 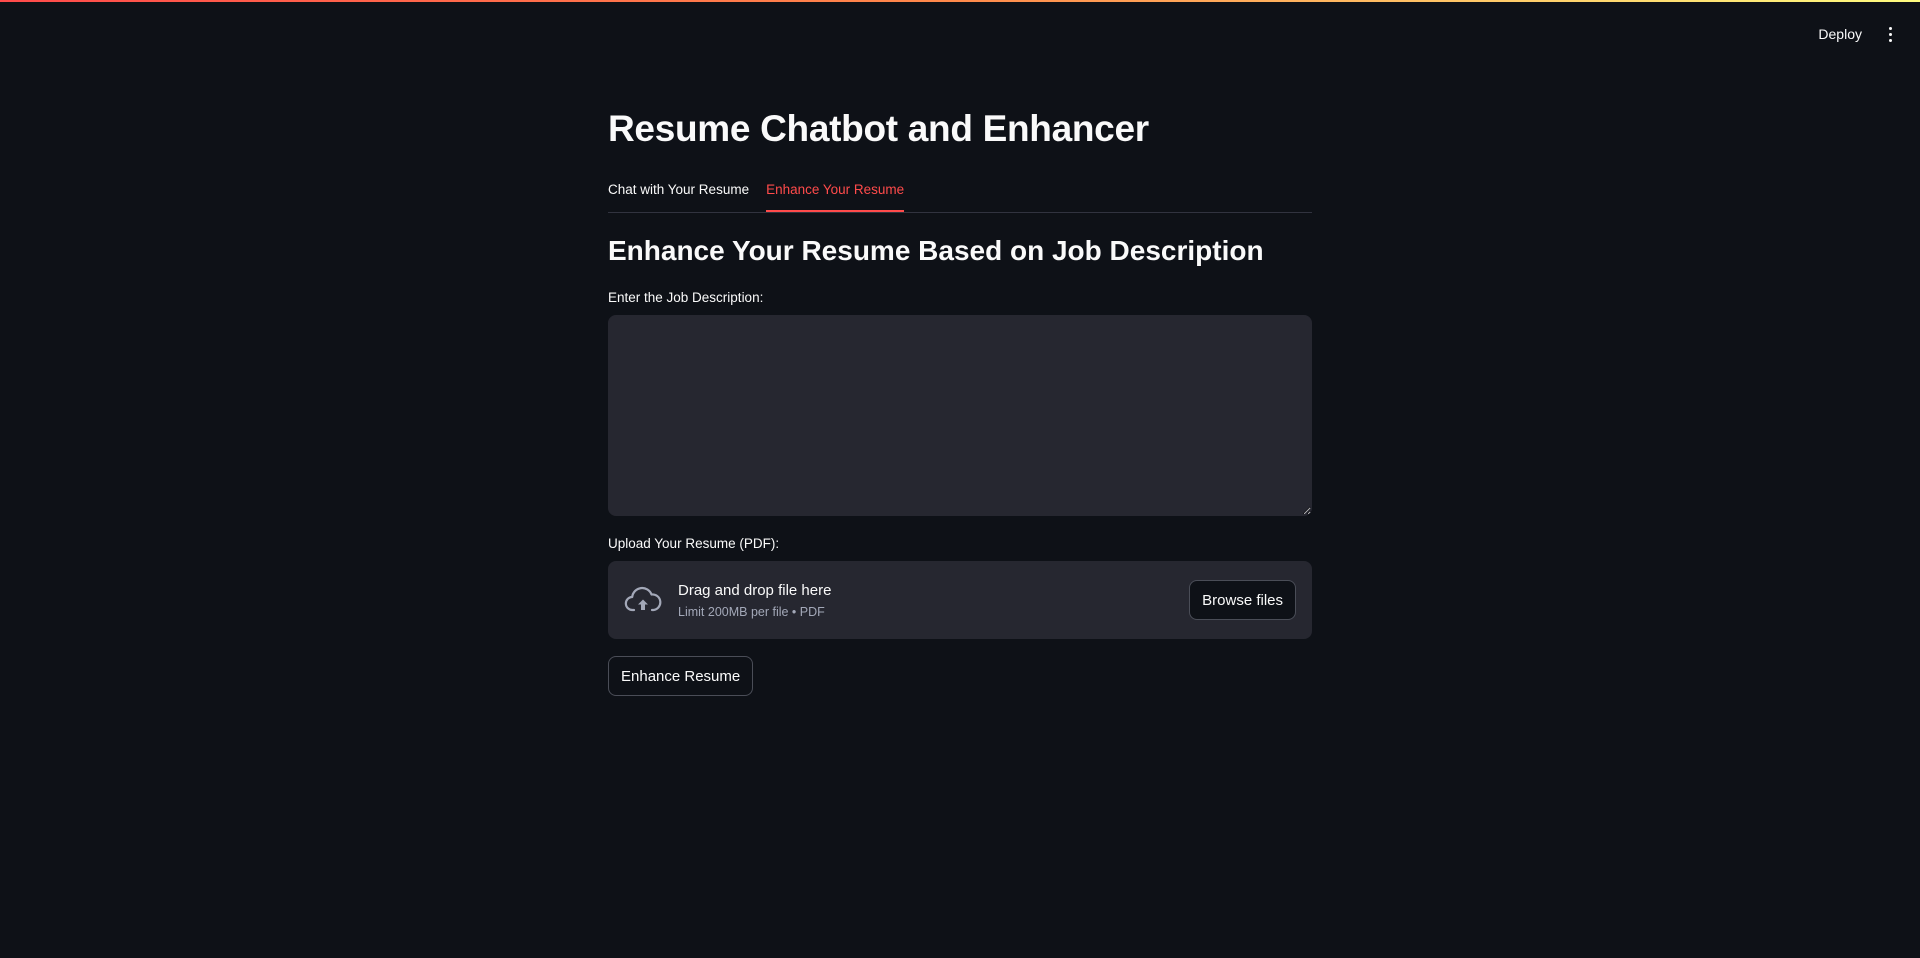 I want to click on page-title: Resume Chatbot and Enhancer, so click(x=878, y=128).